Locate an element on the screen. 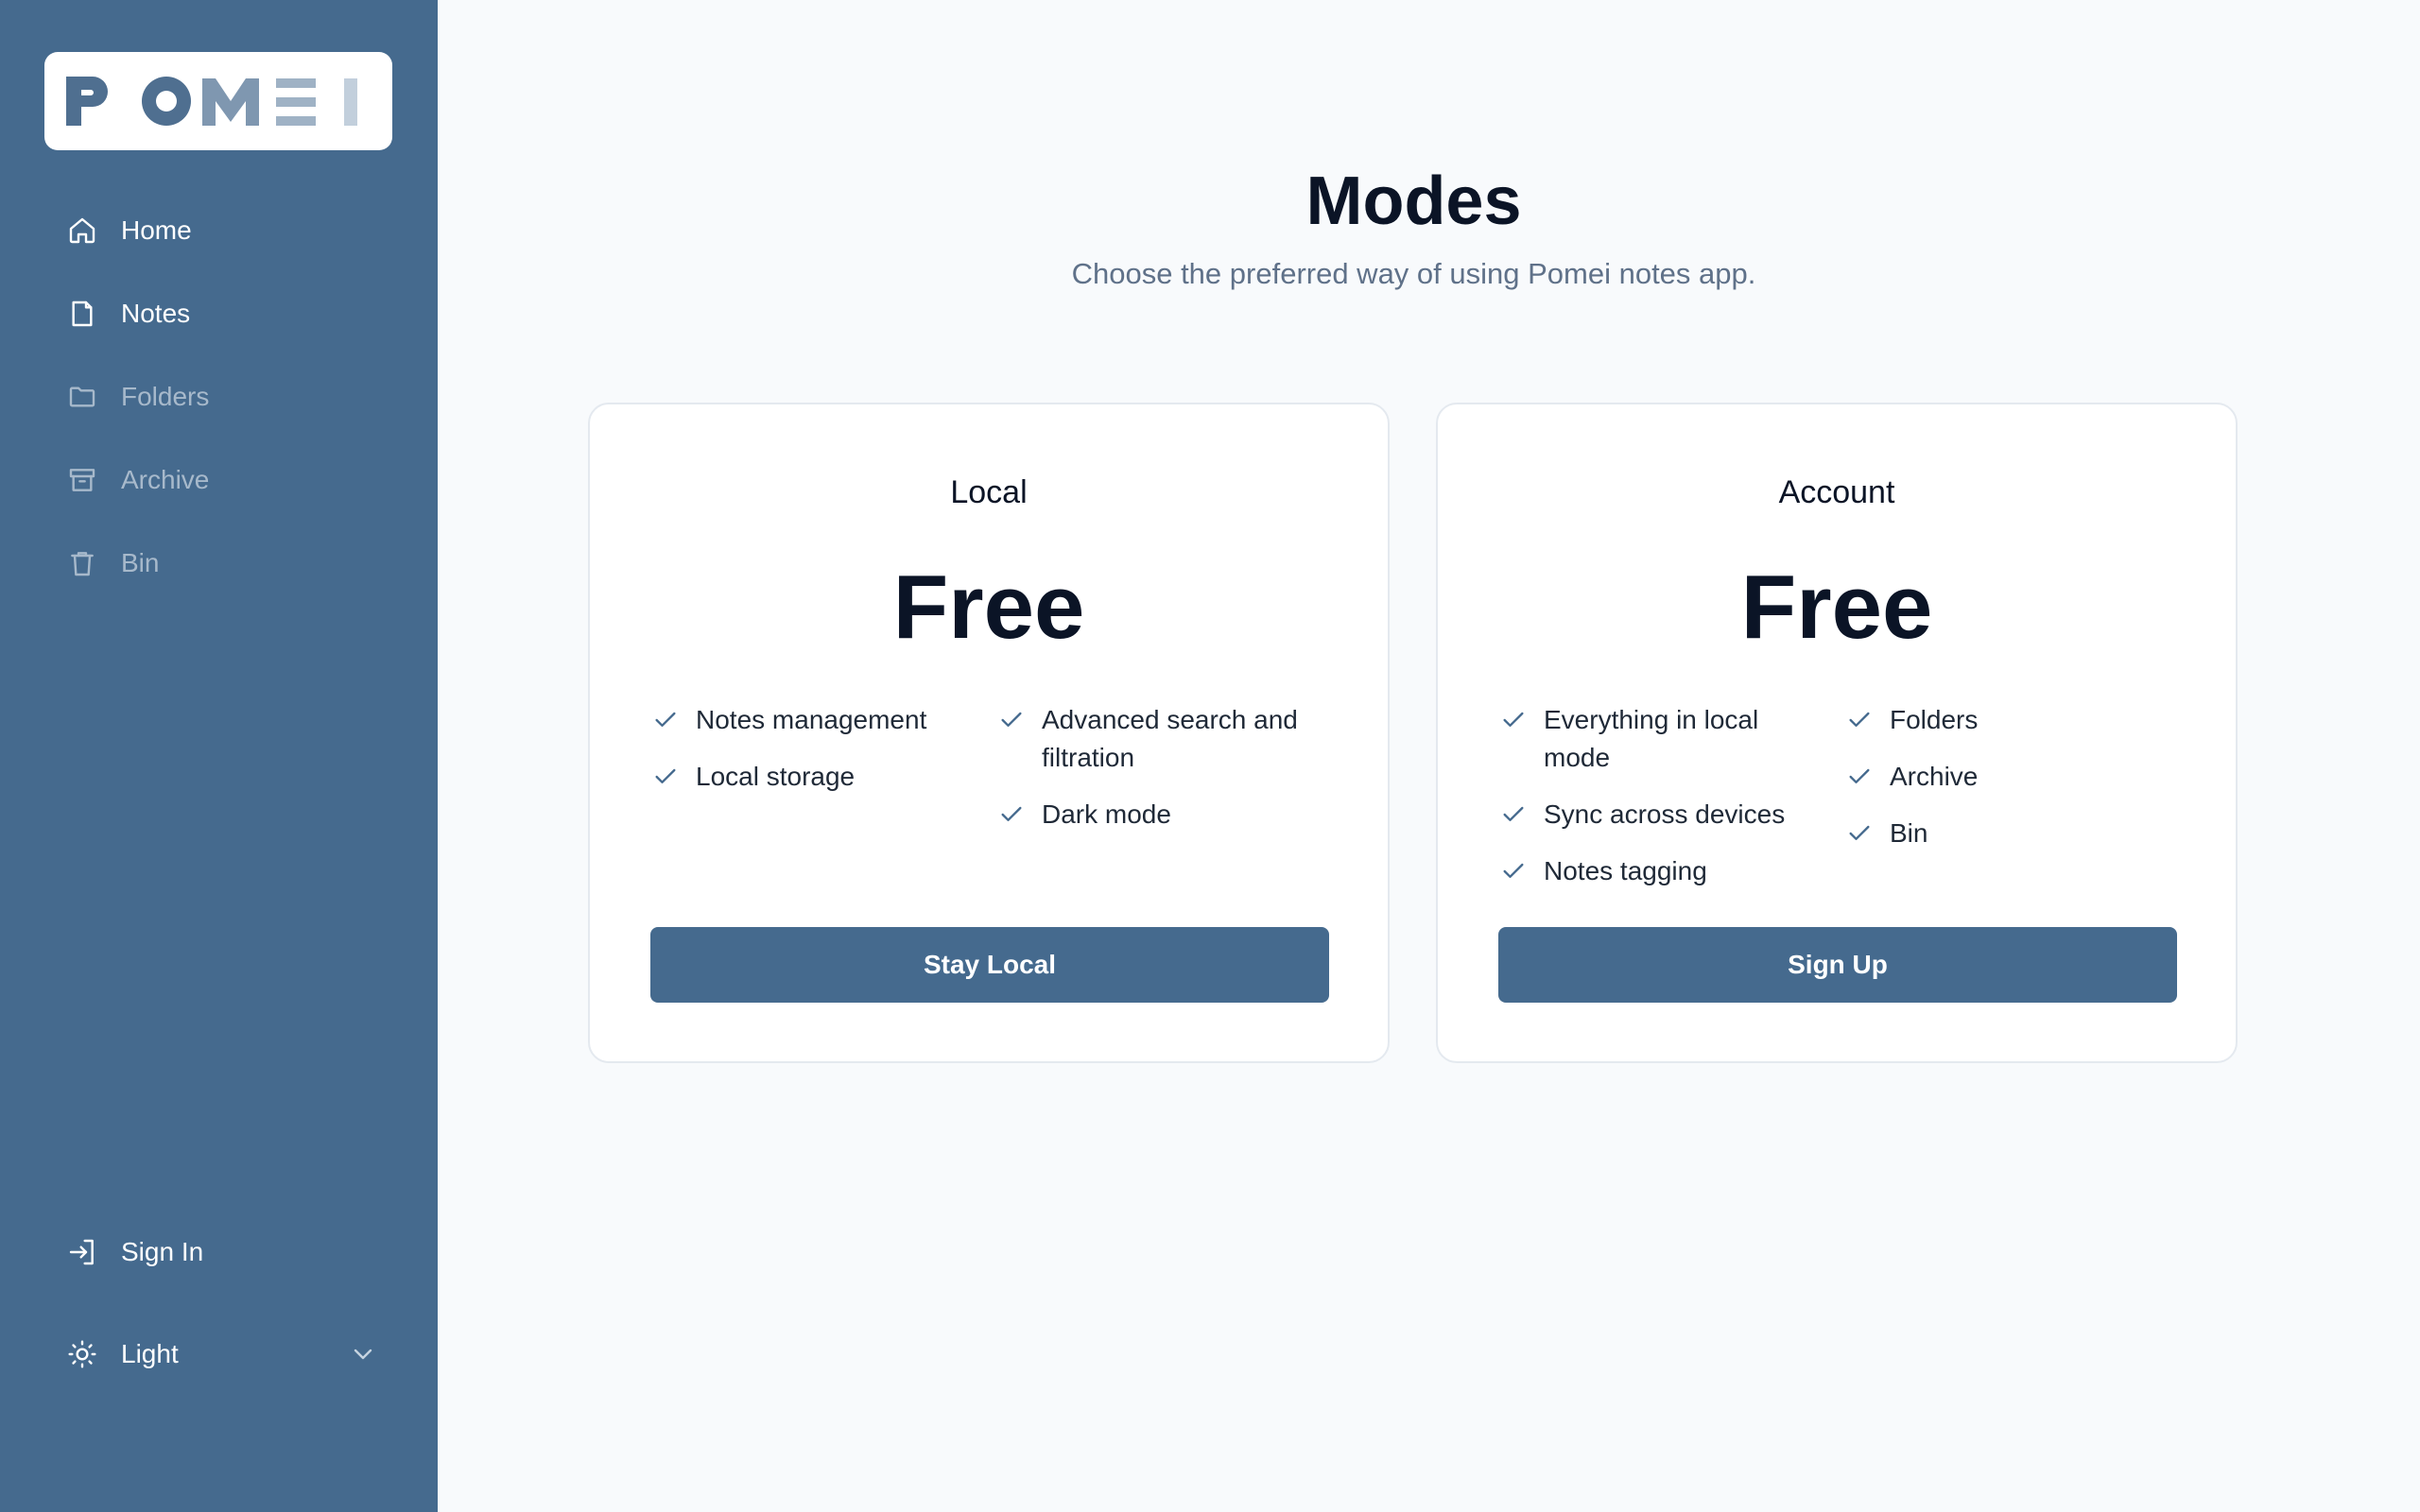  sign-up-button: Sign Up is located at coordinates (1837, 965).